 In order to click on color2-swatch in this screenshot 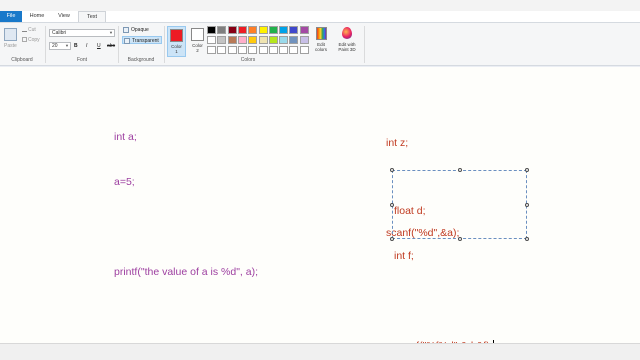, I will do `click(197, 34)`.